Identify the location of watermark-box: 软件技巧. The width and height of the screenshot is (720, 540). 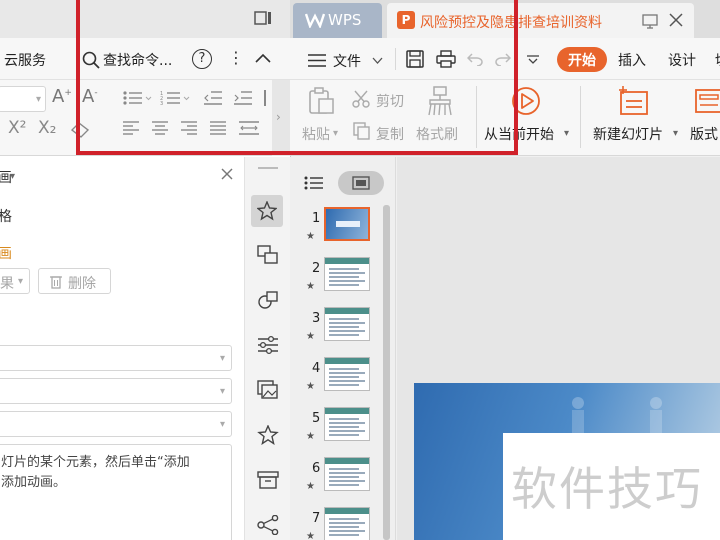
(611, 486).